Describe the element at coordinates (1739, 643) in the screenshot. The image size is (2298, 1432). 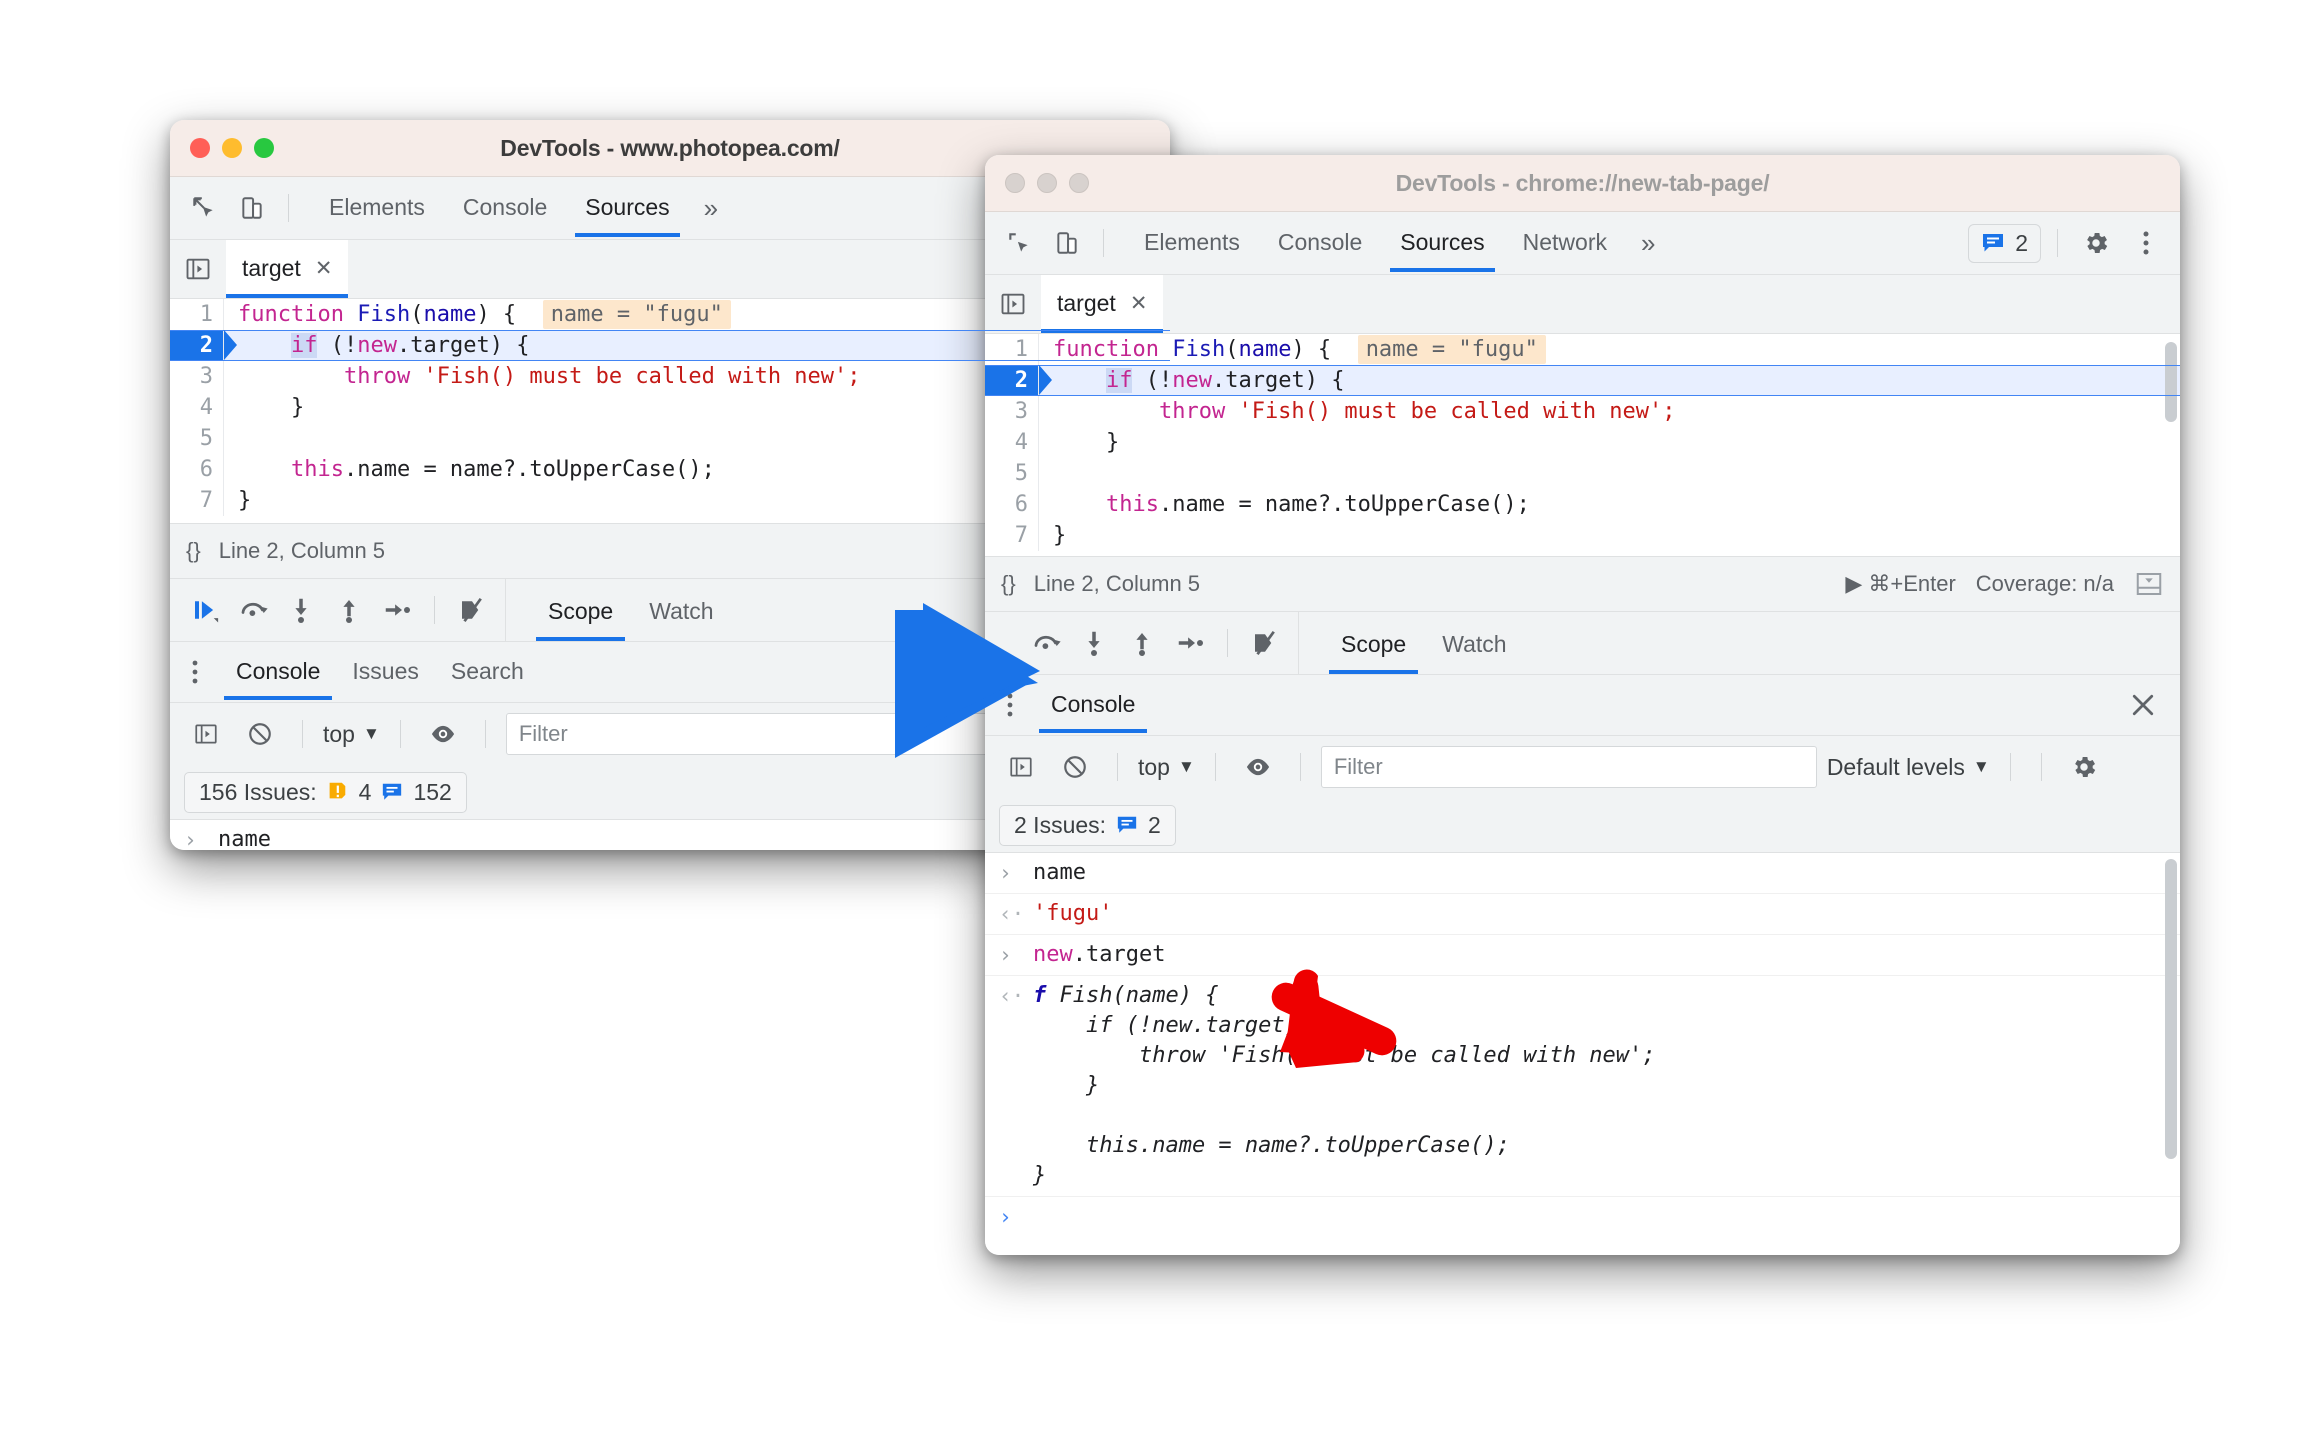
I see `right-side-tabs: Scope Watch` at that location.